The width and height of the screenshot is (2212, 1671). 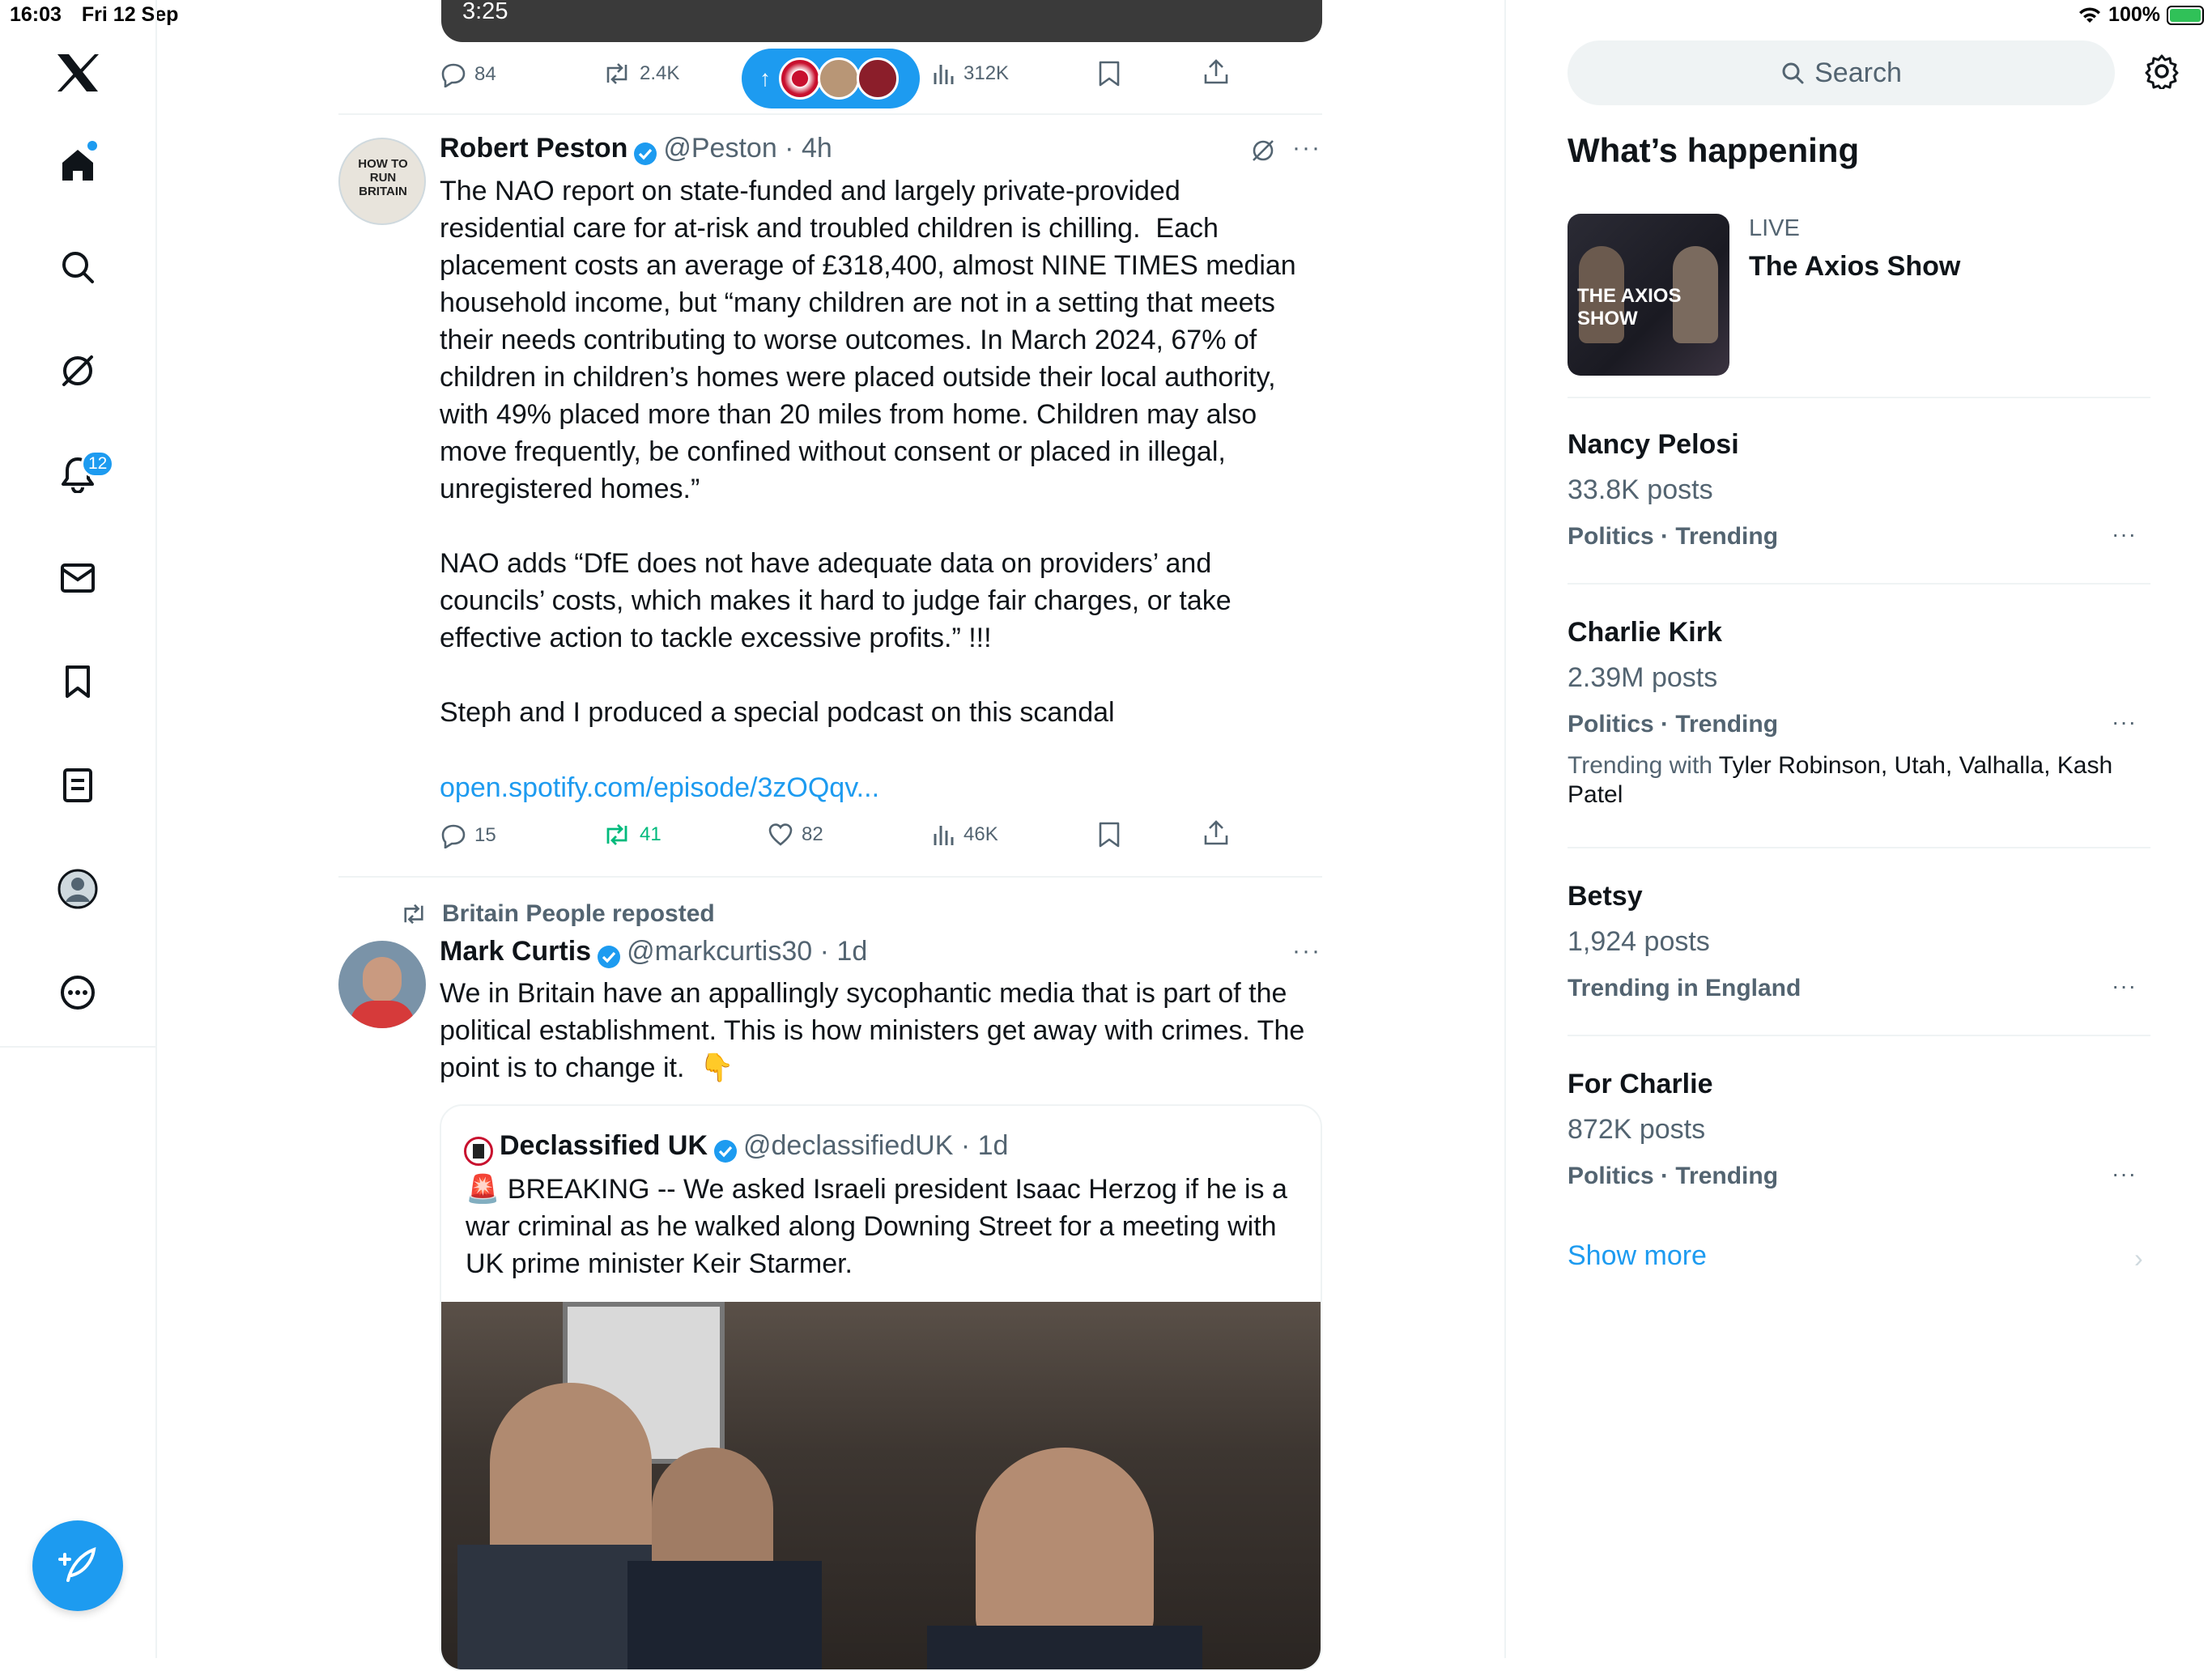 I want to click on repost-context: Britain People reposted, so click(x=557, y=914).